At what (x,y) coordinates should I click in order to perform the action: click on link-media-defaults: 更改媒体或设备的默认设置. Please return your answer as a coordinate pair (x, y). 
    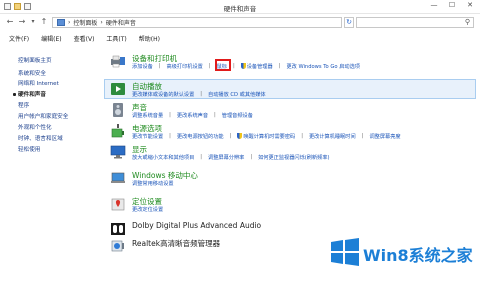
    Looking at the image, I should click on (163, 94).